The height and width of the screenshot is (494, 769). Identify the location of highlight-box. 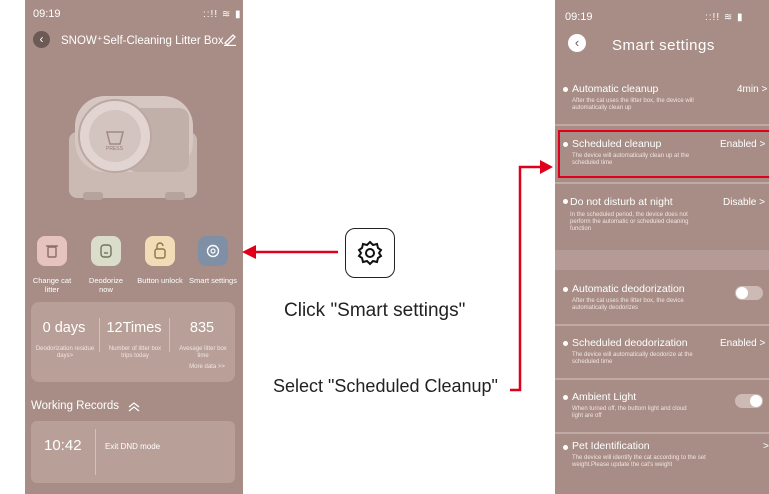
(663, 154).